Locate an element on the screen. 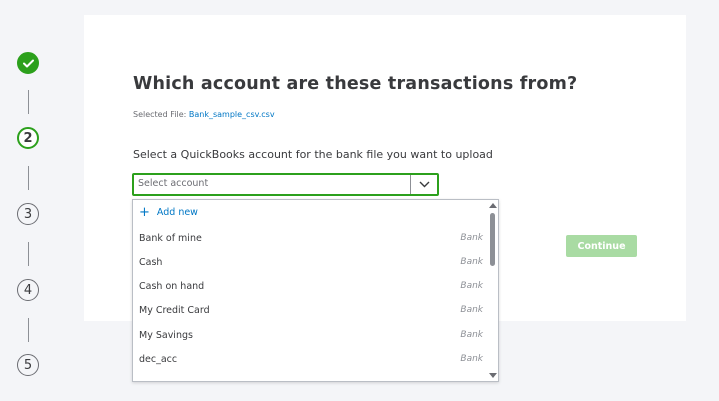 The height and width of the screenshot is (401, 719). step-5: 5 is located at coordinates (28, 365).